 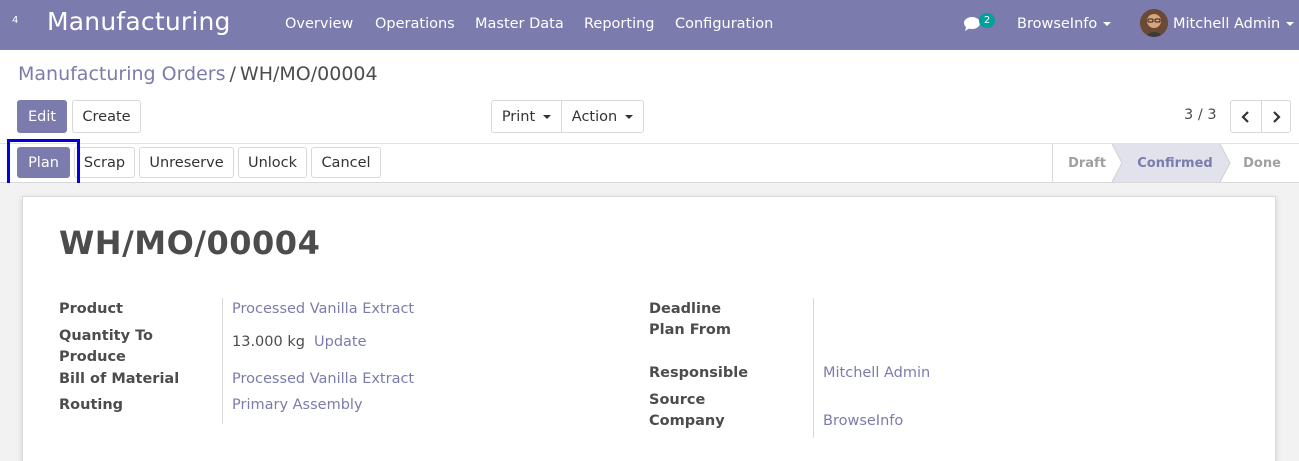 I want to click on unlock-button: Unlock, so click(x=272, y=162).